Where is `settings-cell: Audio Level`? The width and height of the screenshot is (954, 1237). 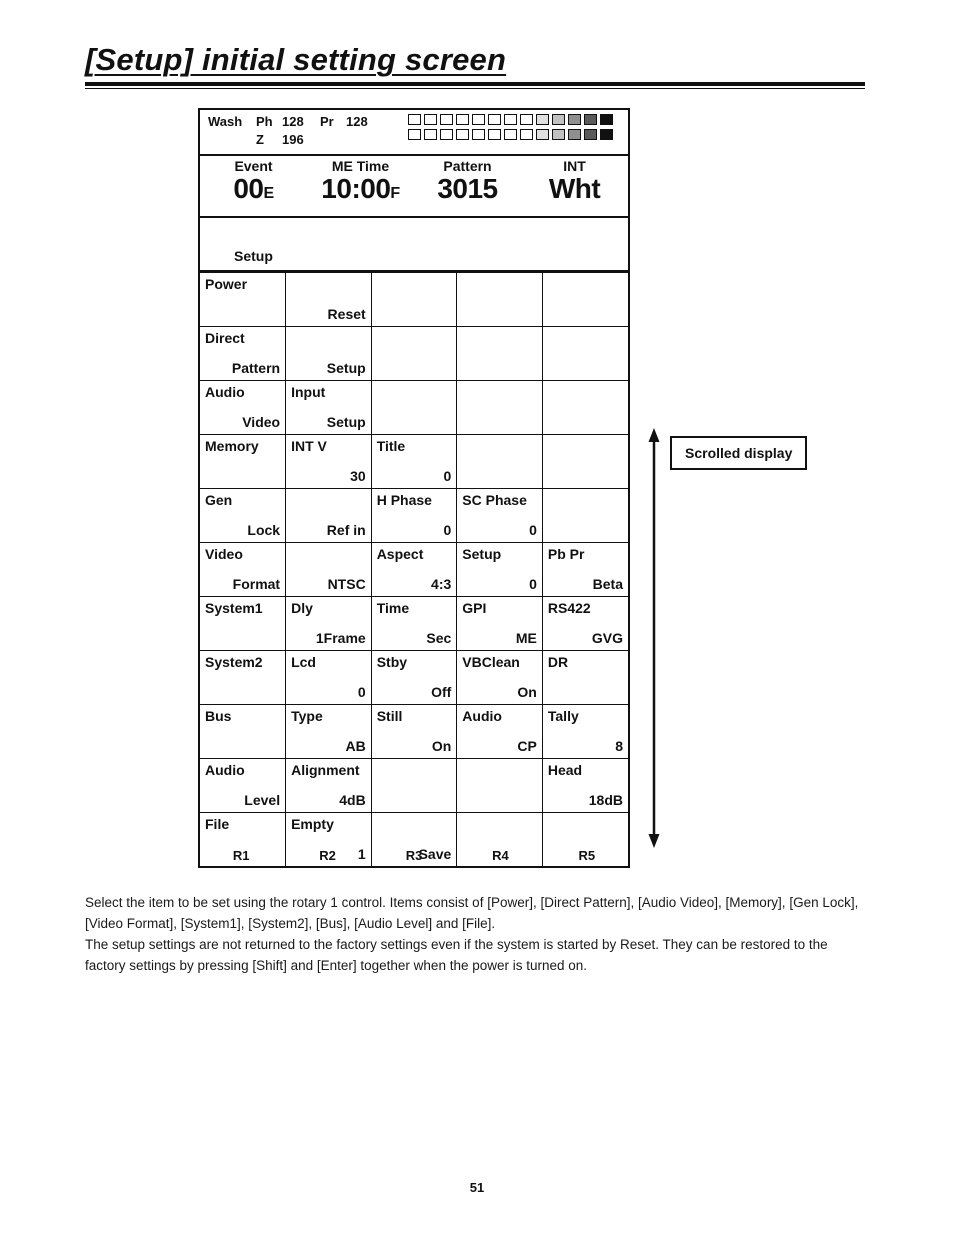 settings-cell: Audio Level is located at coordinates (243, 785).